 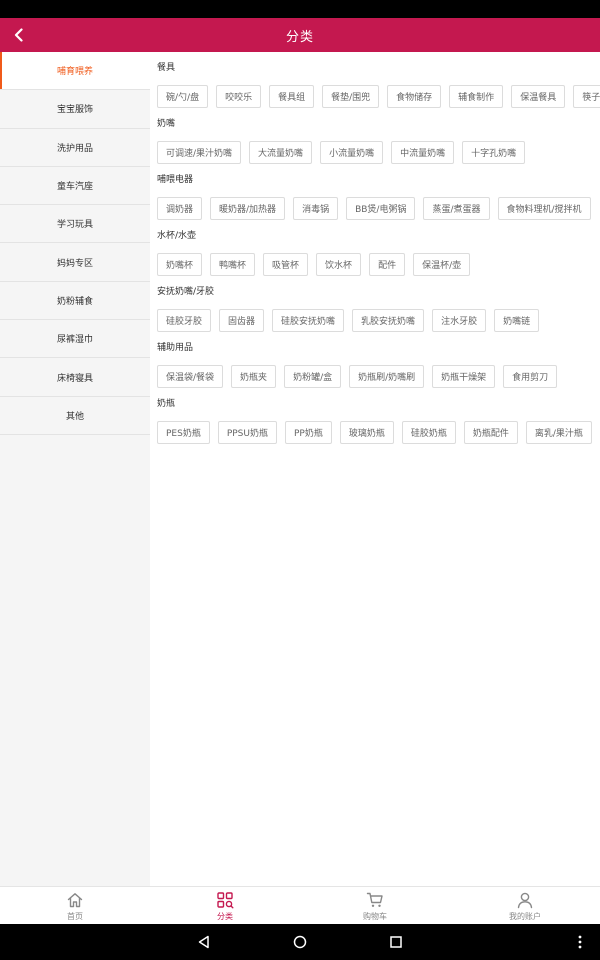 What do you see at coordinates (490, 432) in the screenshot?
I see `category-tag: 奶瓶配件` at bounding box center [490, 432].